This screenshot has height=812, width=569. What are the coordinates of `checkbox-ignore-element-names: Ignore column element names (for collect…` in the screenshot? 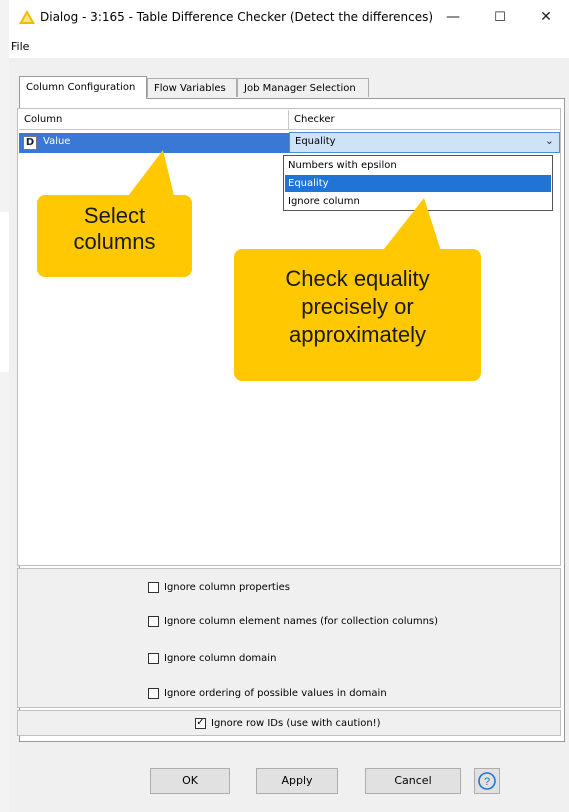 It's located at (293, 621).